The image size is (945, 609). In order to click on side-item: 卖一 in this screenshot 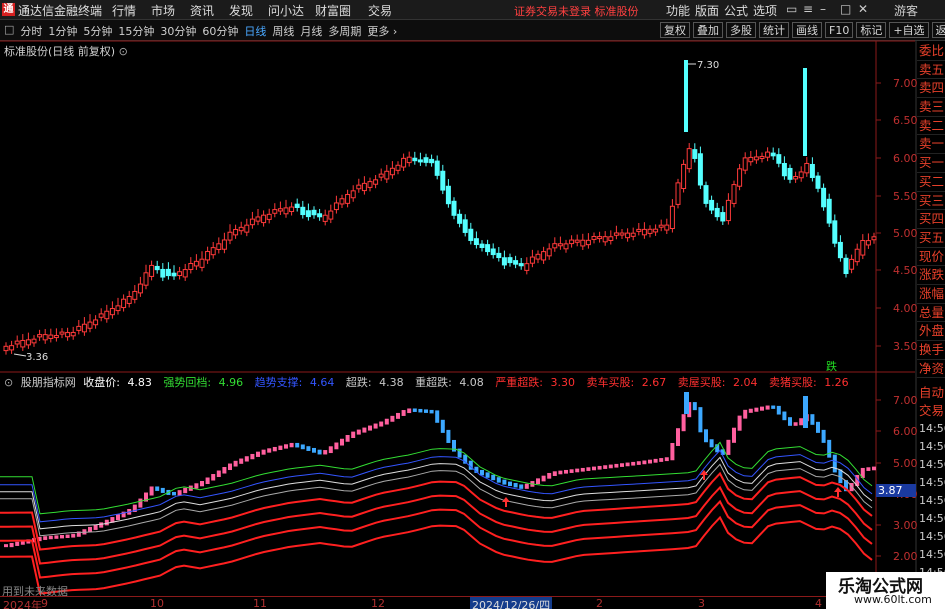, I will do `click(931, 145)`.